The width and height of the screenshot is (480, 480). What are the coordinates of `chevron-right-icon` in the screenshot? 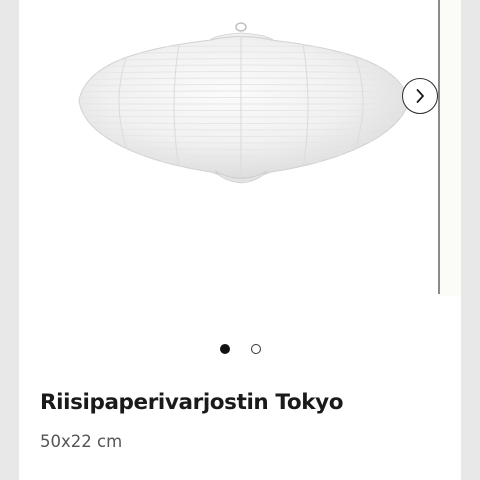 It's located at (420, 96).